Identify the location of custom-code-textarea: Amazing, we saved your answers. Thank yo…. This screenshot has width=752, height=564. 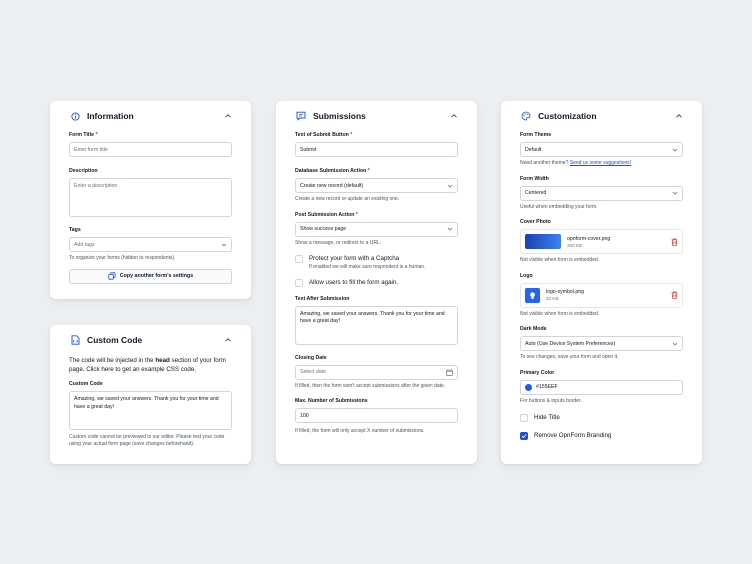
(150, 410).